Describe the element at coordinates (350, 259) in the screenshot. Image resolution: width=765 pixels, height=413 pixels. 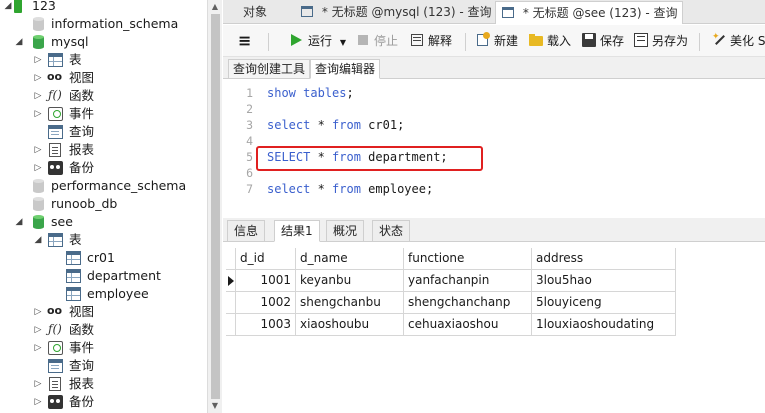
I see `column-header: d_name` at that location.